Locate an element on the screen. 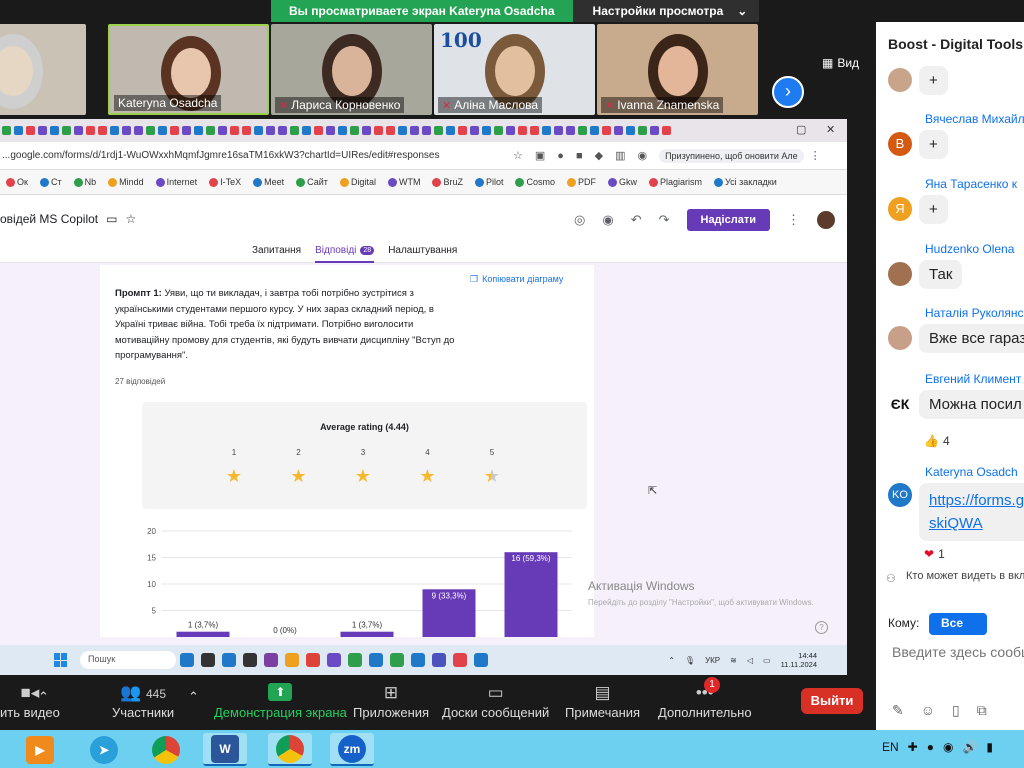  taskbar-app-chrome-profile is located at coordinates (290, 749).